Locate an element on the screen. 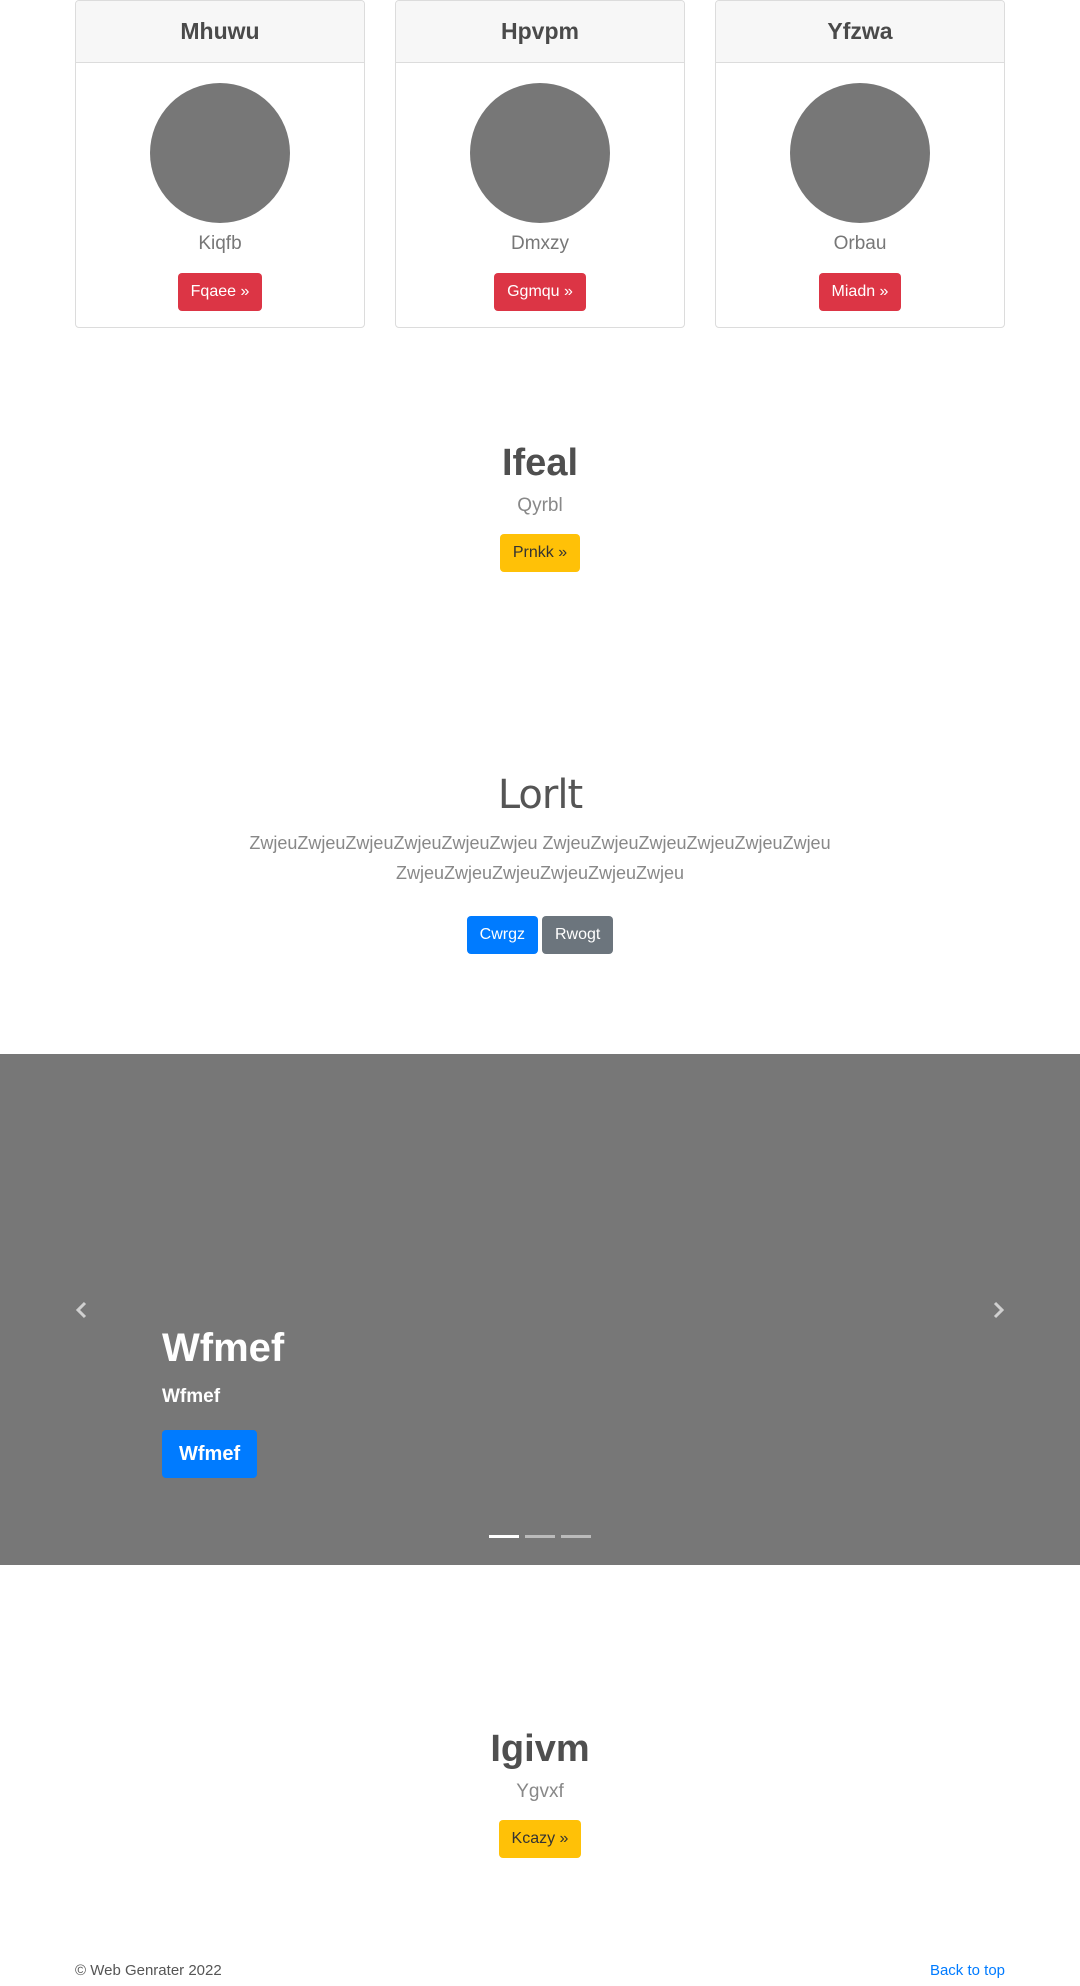 Image resolution: width=1080 pixels, height=1986 pixels. carousel-indicators is located at coordinates (540, 1536).